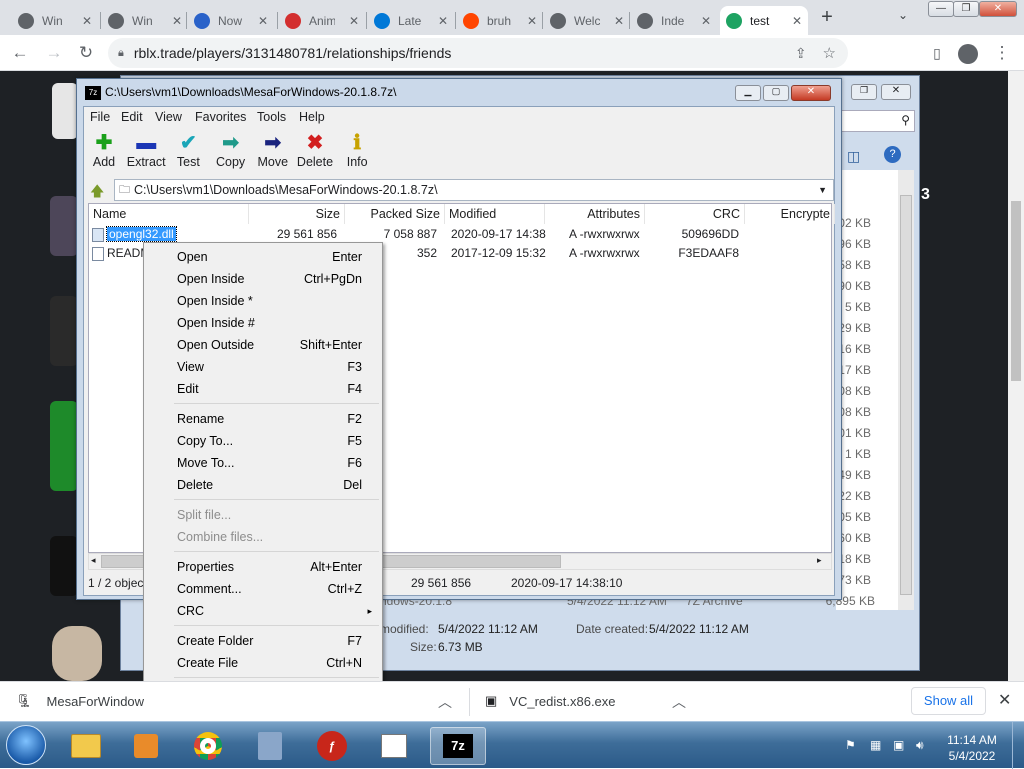 This screenshot has height=769, width=1024. What do you see at coordinates (231, 150) in the screenshot?
I see `copy-button: ➡ Copy` at bounding box center [231, 150].